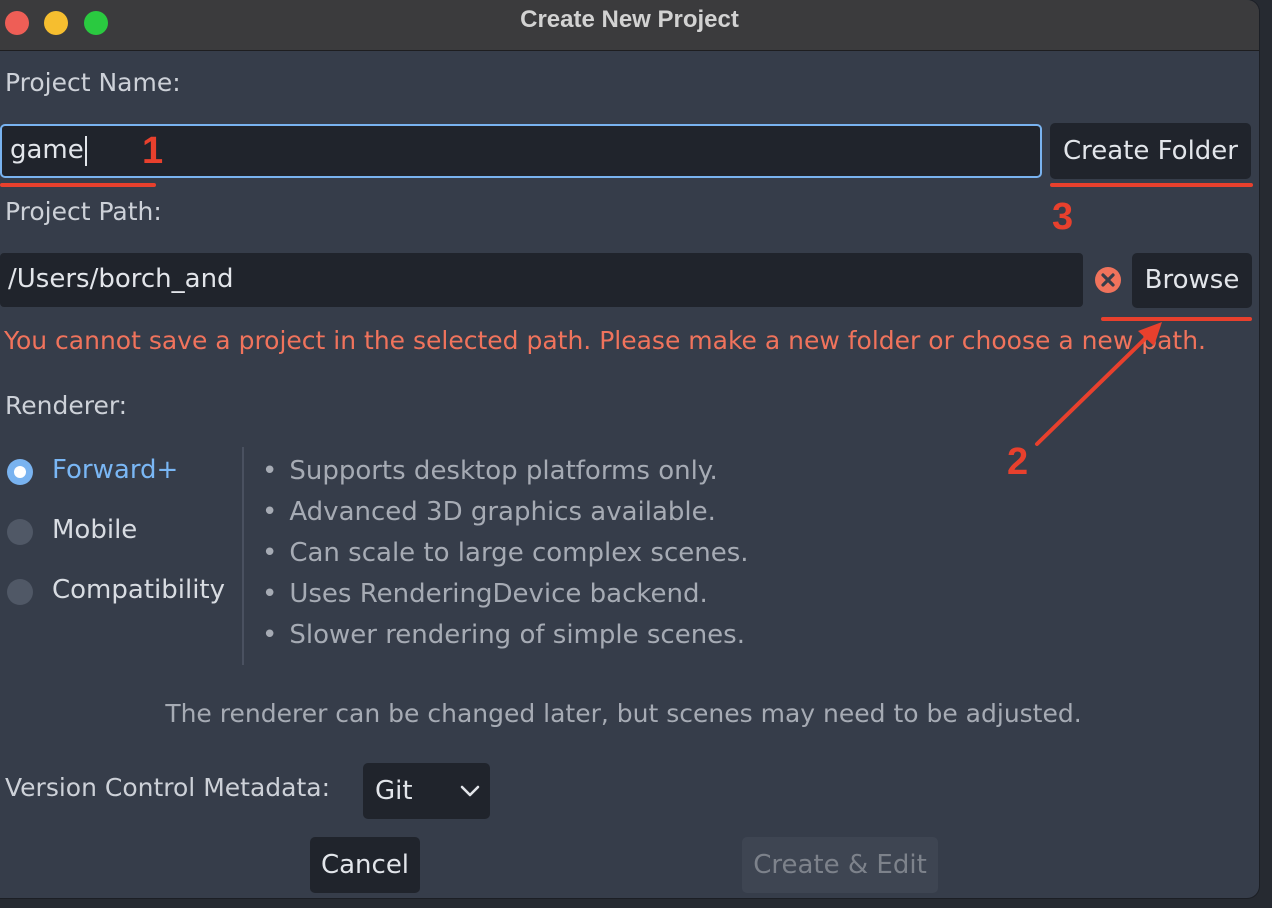  Describe the element at coordinates (1098, 384) in the screenshot. I see `annotation-arrow-icon` at that location.